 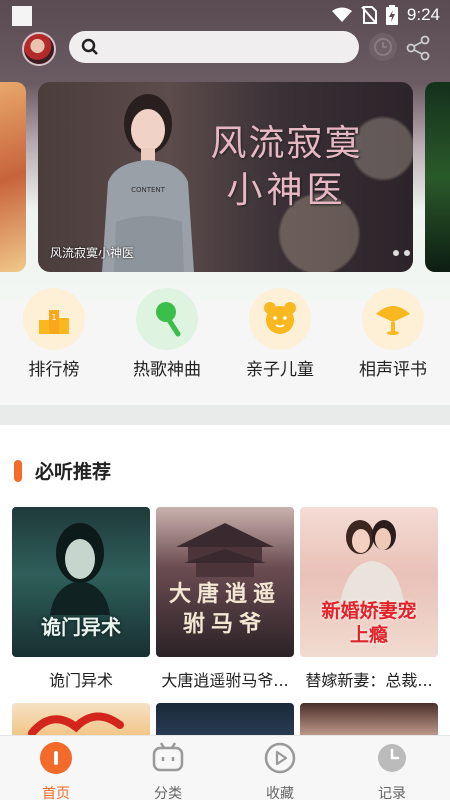 I want to click on search-icon, so click(x=89, y=46).